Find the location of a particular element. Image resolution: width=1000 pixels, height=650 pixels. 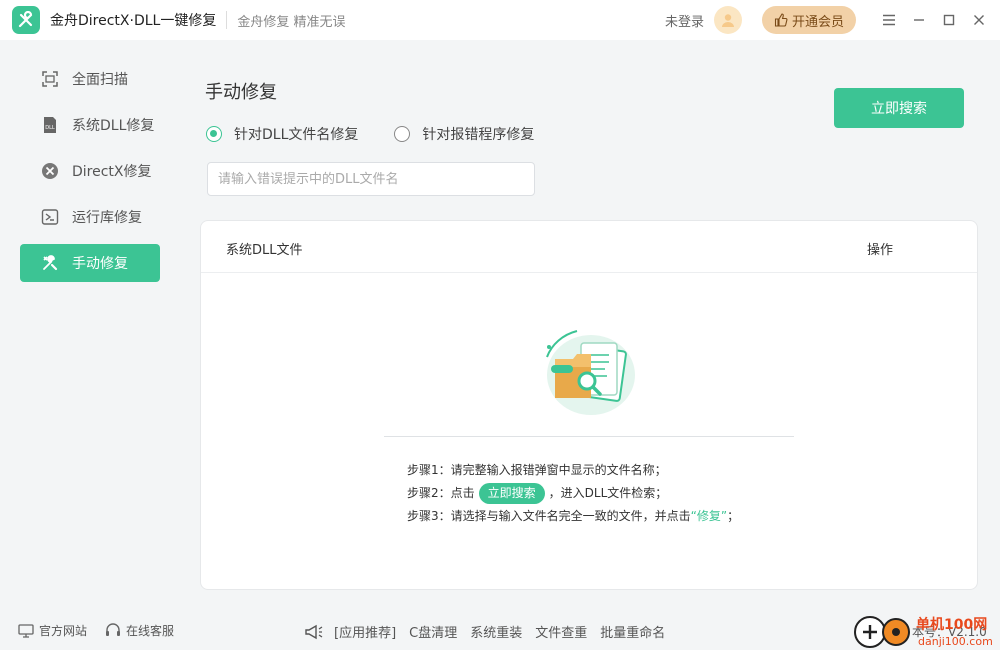

sidebar-item-system-dll: DLL 系统DLL修复 is located at coordinates (90, 125).